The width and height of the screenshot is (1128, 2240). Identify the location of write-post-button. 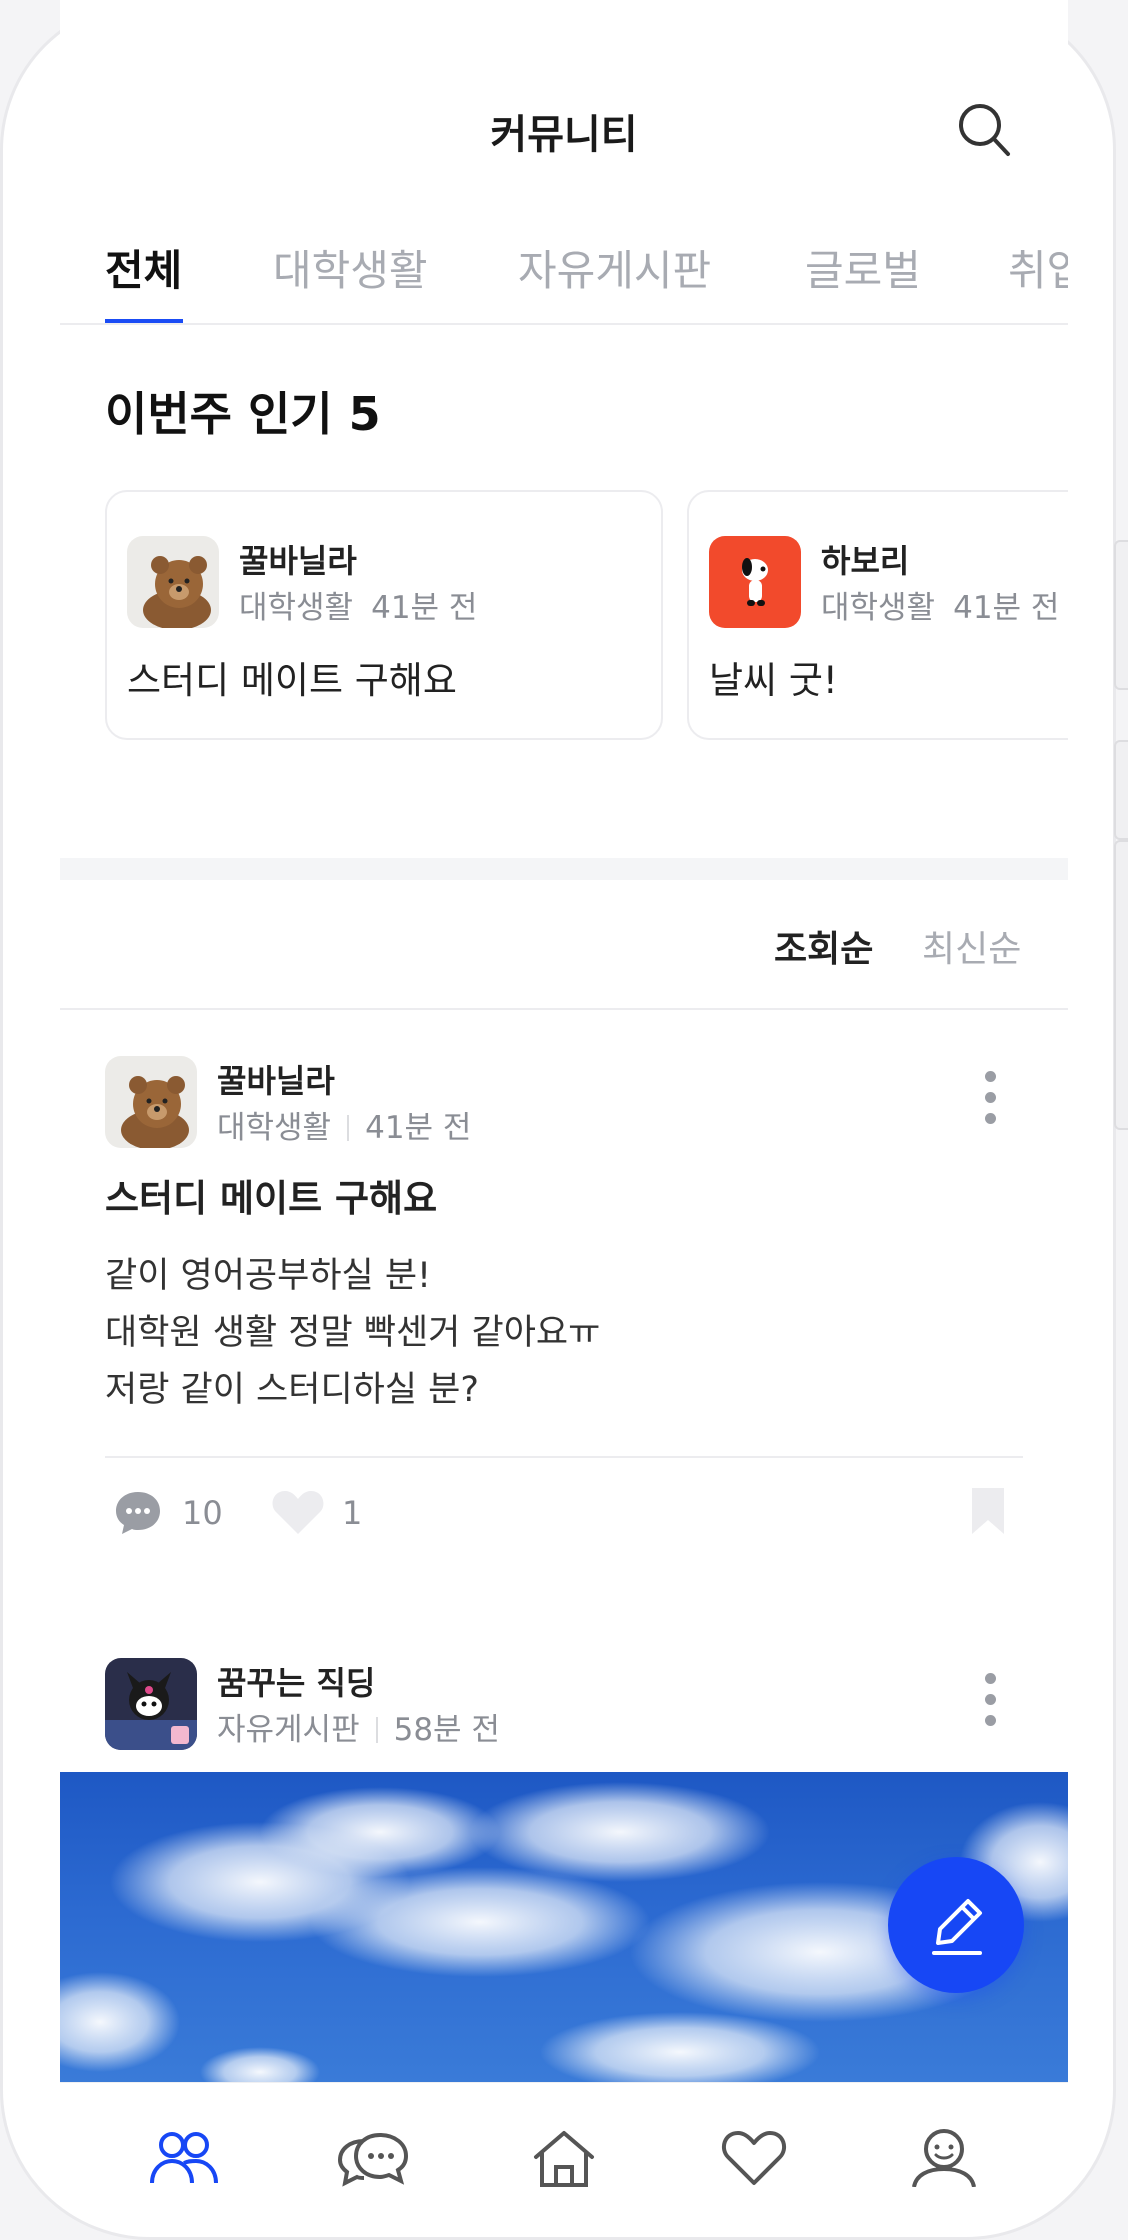
(956, 1925).